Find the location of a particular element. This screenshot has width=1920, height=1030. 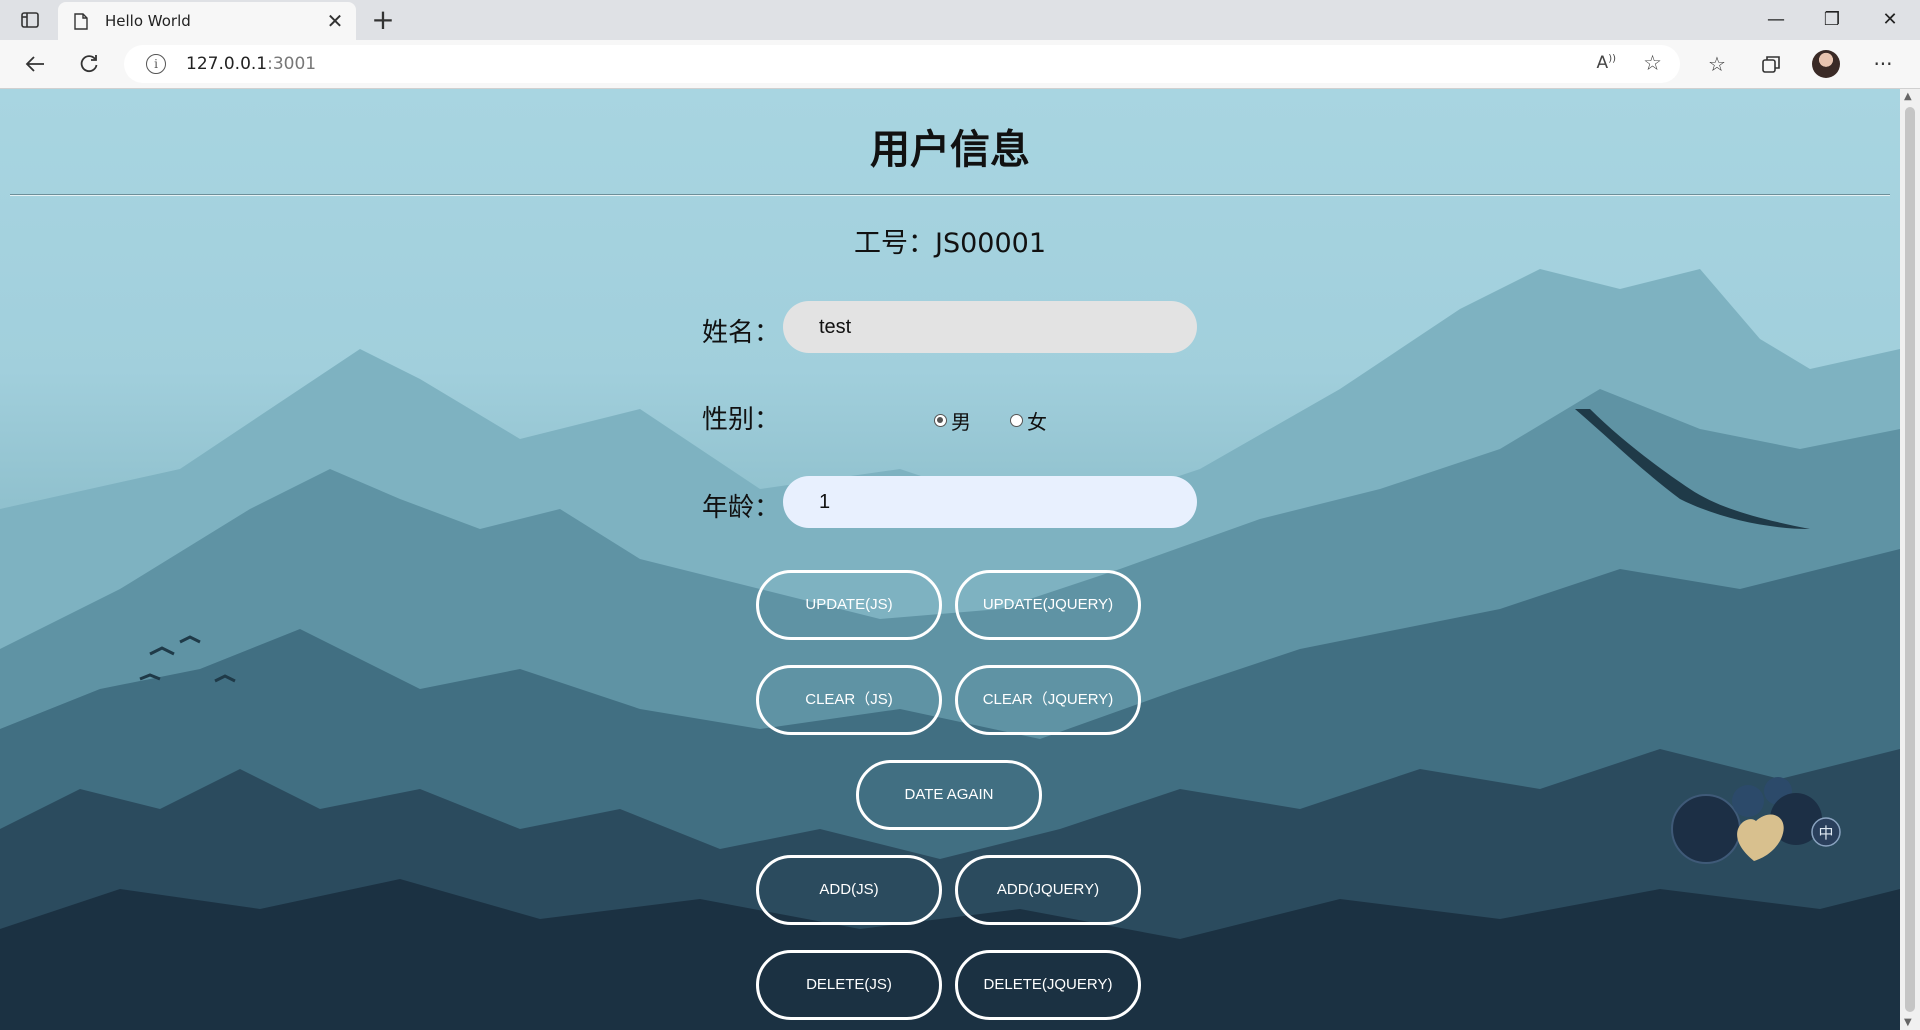

scroll-up-icon: ▲ is located at coordinates (1908, 96).